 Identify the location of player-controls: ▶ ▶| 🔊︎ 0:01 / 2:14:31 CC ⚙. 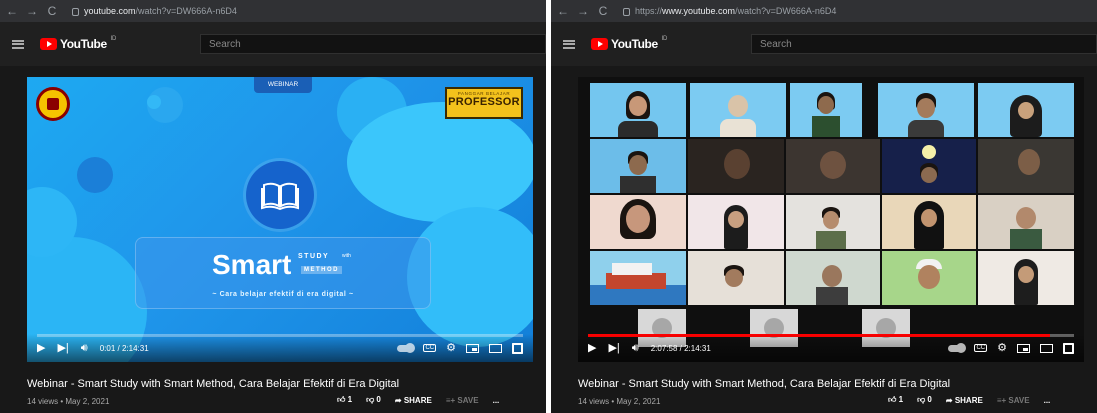
(280, 348).